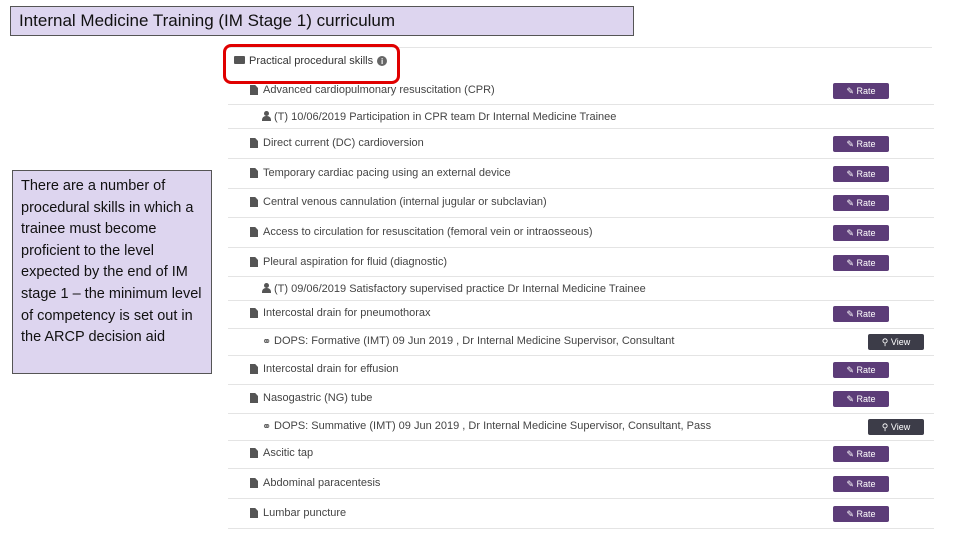 Image resolution: width=960 pixels, height=540 pixels. I want to click on skill-label: Lumbar puncture, so click(305, 513).